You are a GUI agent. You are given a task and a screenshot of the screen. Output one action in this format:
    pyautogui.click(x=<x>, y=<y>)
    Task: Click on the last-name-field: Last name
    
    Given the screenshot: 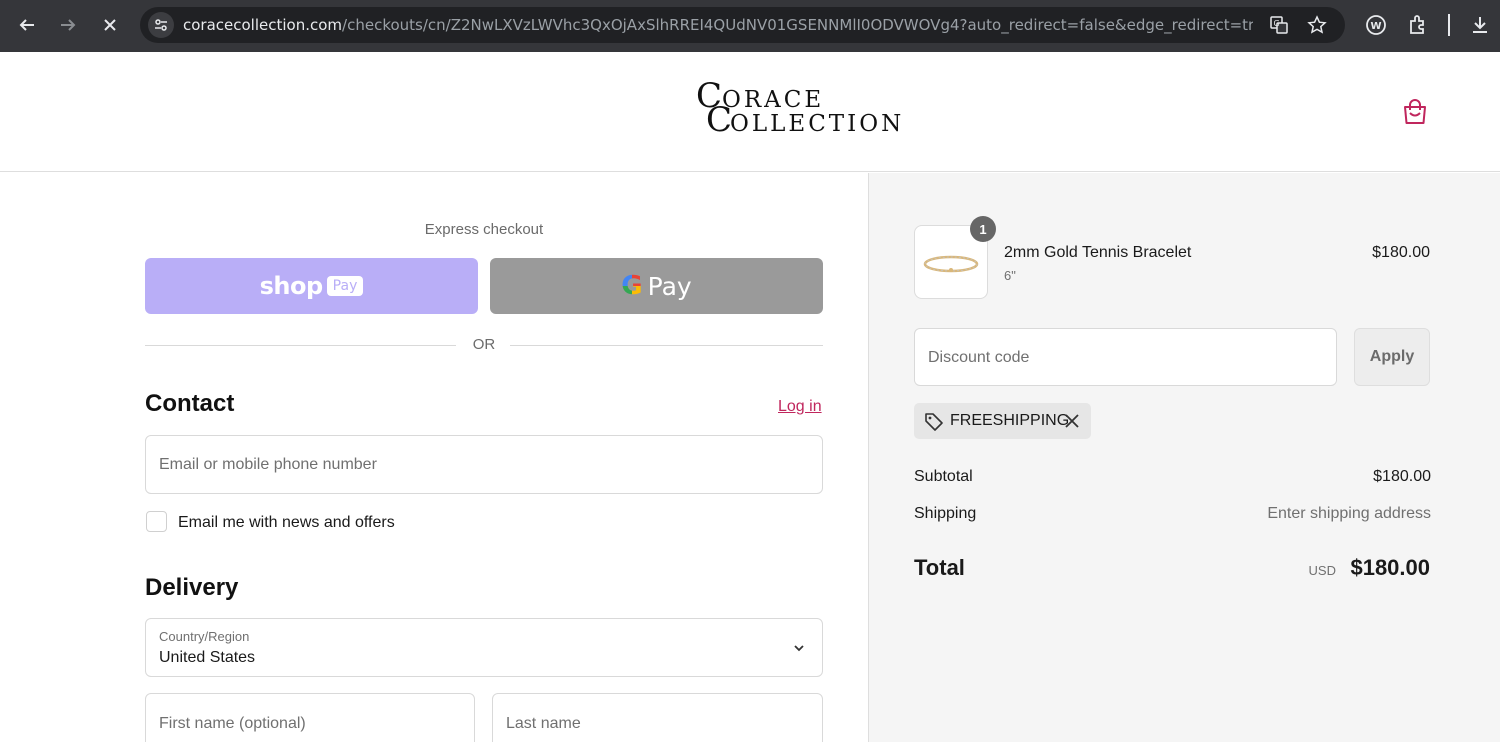 What is the action you would take?
    pyautogui.click(x=657, y=717)
    